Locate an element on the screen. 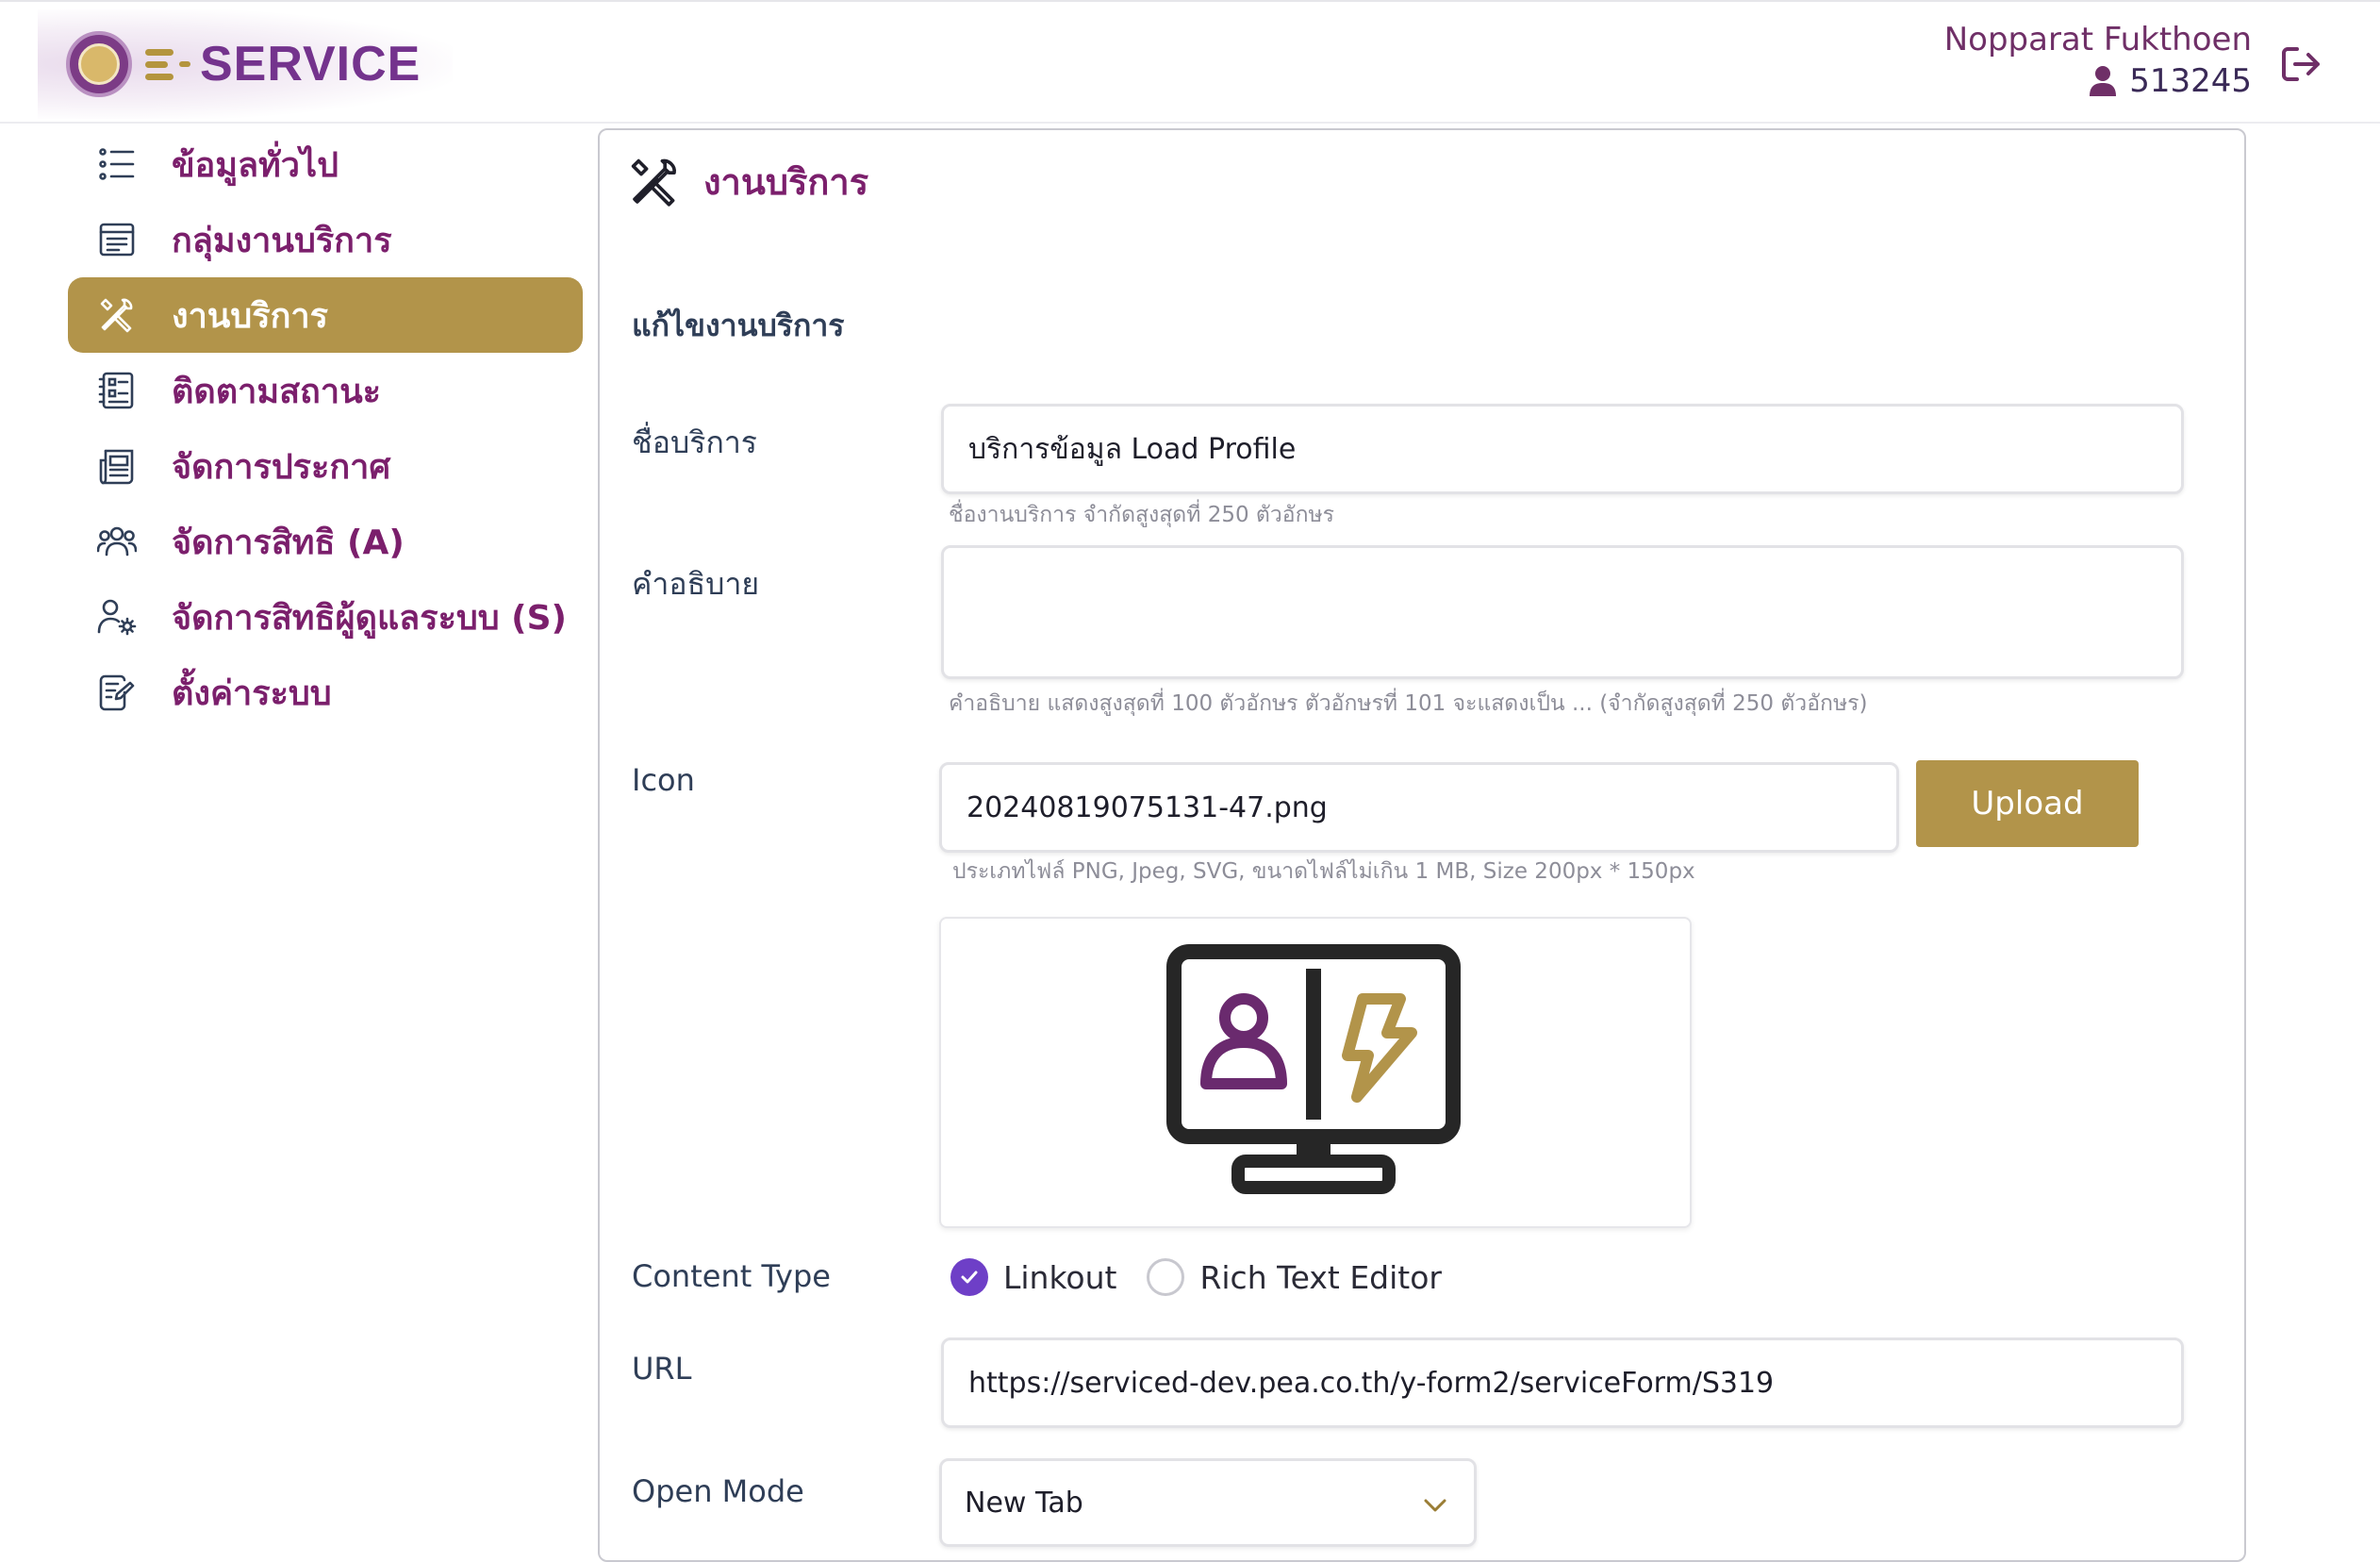  section-title: แก้ไขงานบริการ is located at coordinates (738, 325).